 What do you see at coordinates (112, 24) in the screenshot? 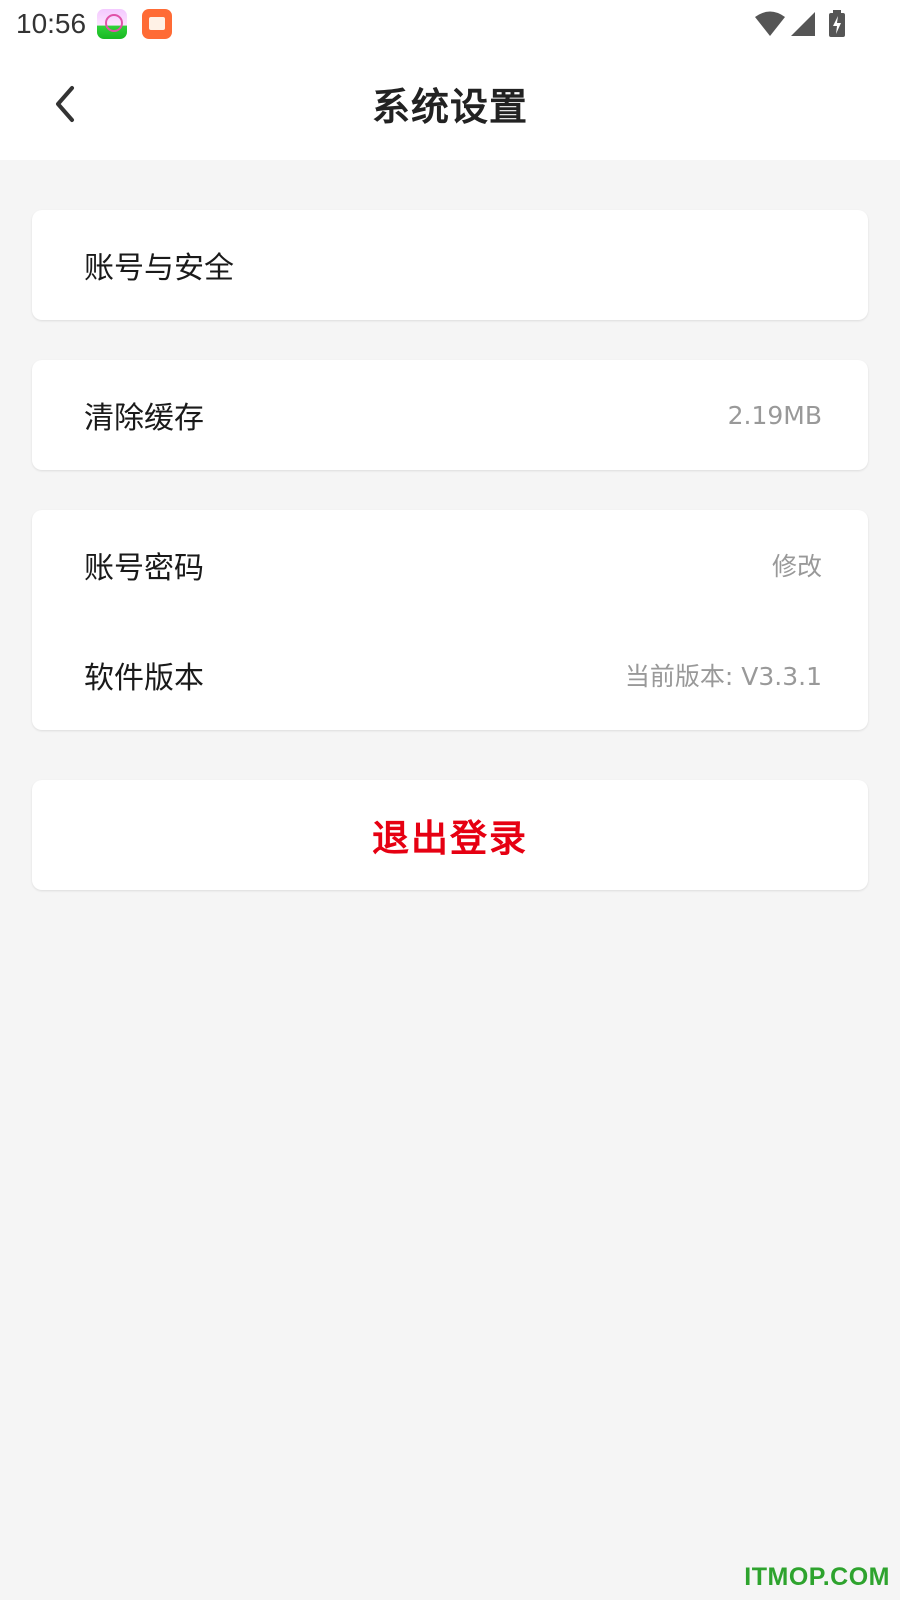
I see `notification-app-icon` at bounding box center [112, 24].